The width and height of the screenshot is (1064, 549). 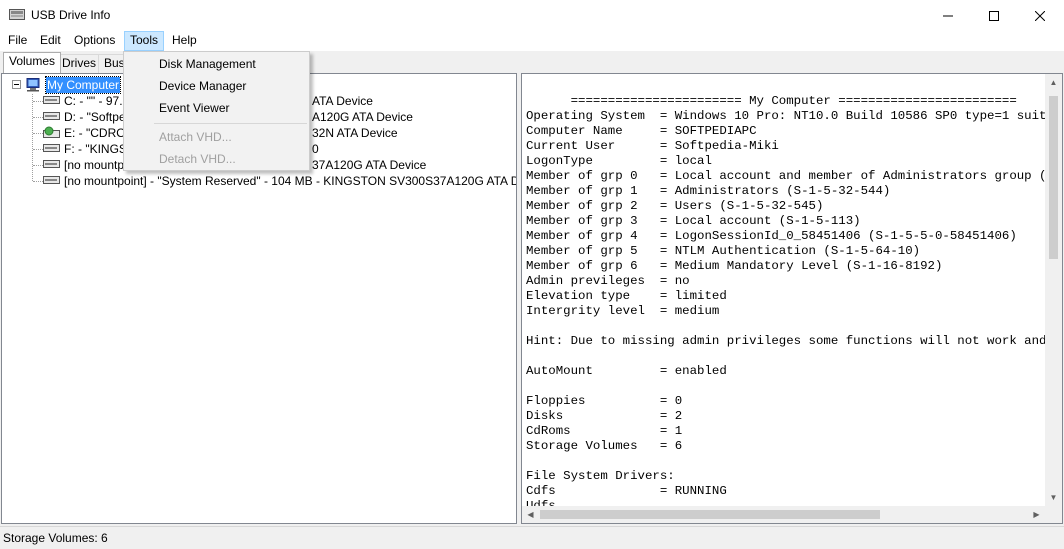 I want to click on report-line: File System Drivers:, so click(x=600, y=476).